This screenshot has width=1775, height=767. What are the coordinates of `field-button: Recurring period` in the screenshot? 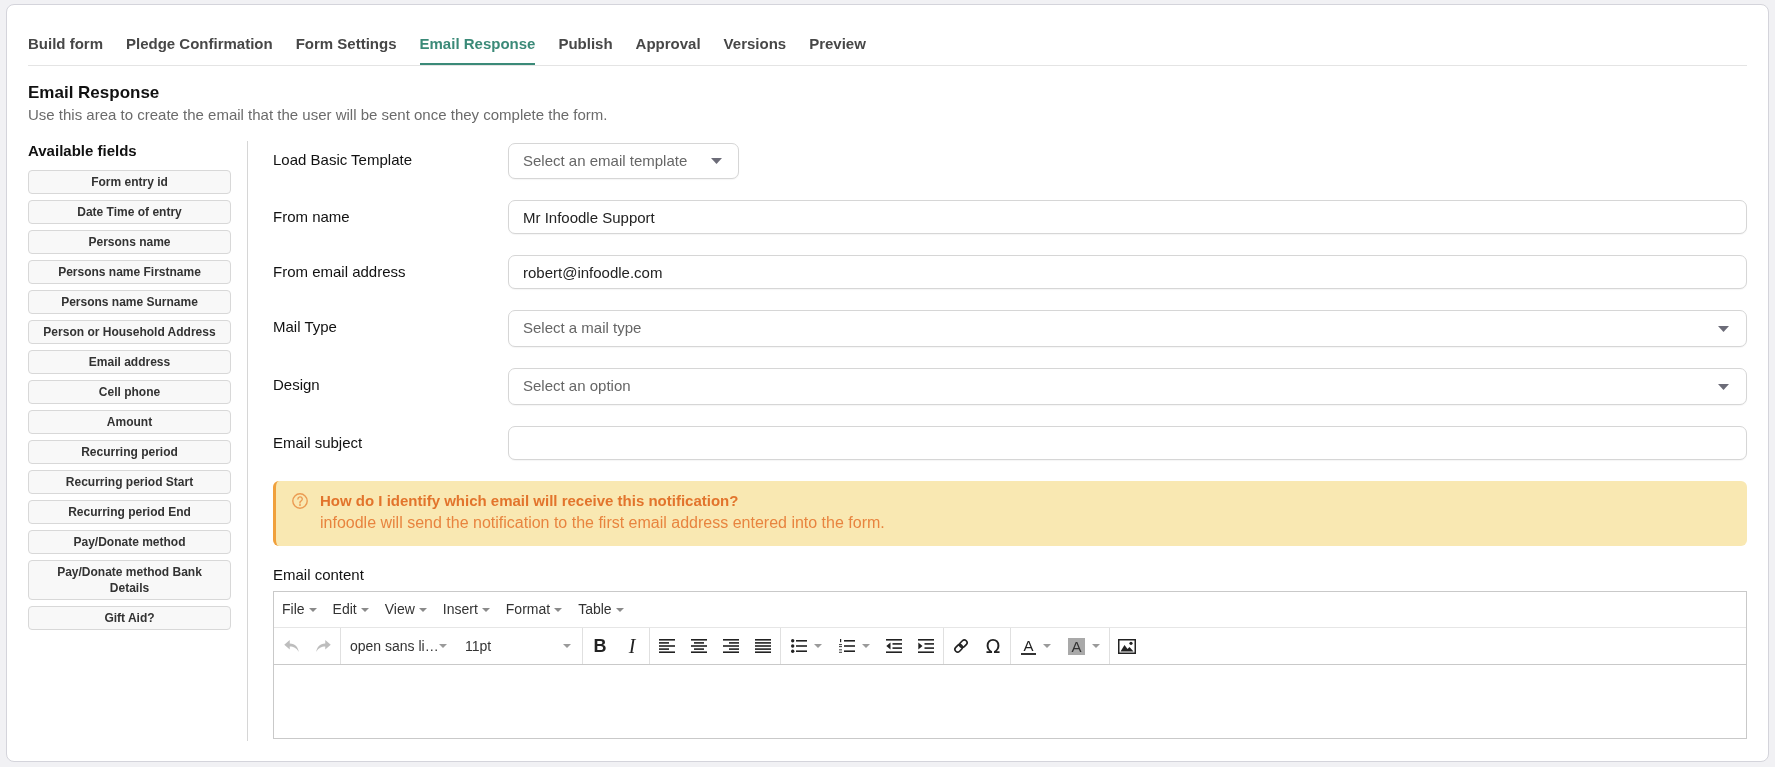 It's located at (129, 452).